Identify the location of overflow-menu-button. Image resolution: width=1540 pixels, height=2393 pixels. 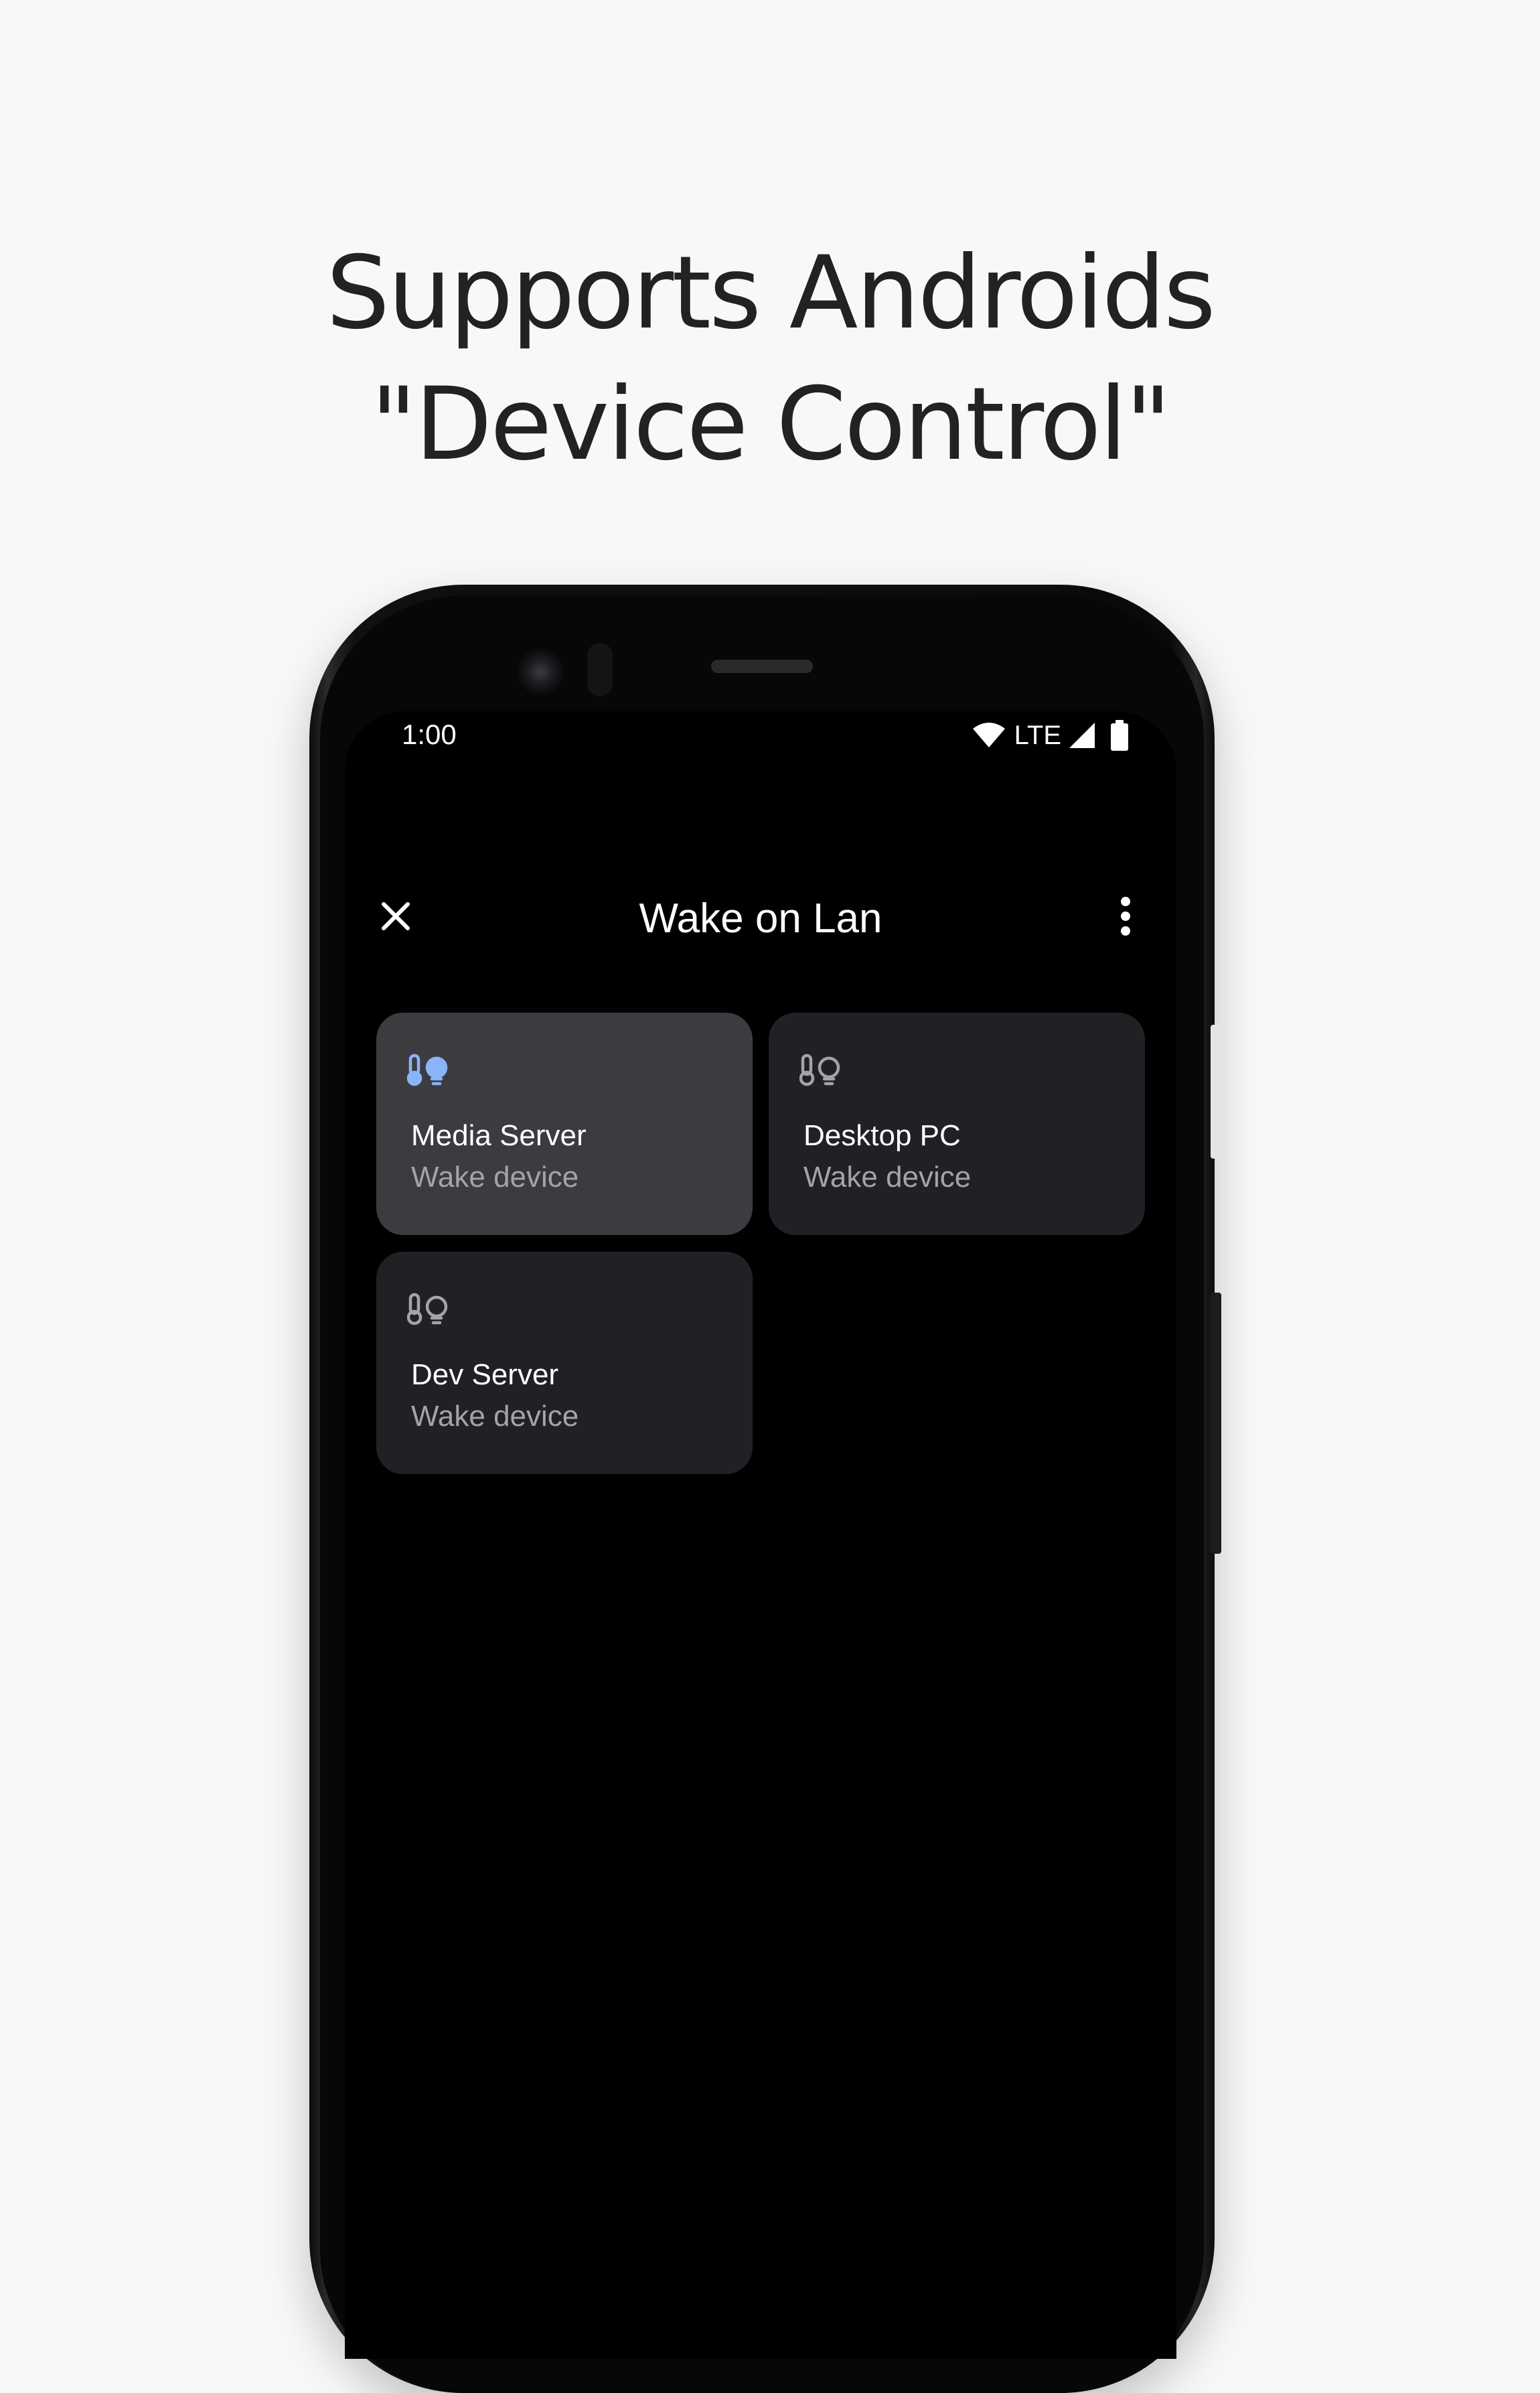
(1125, 916).